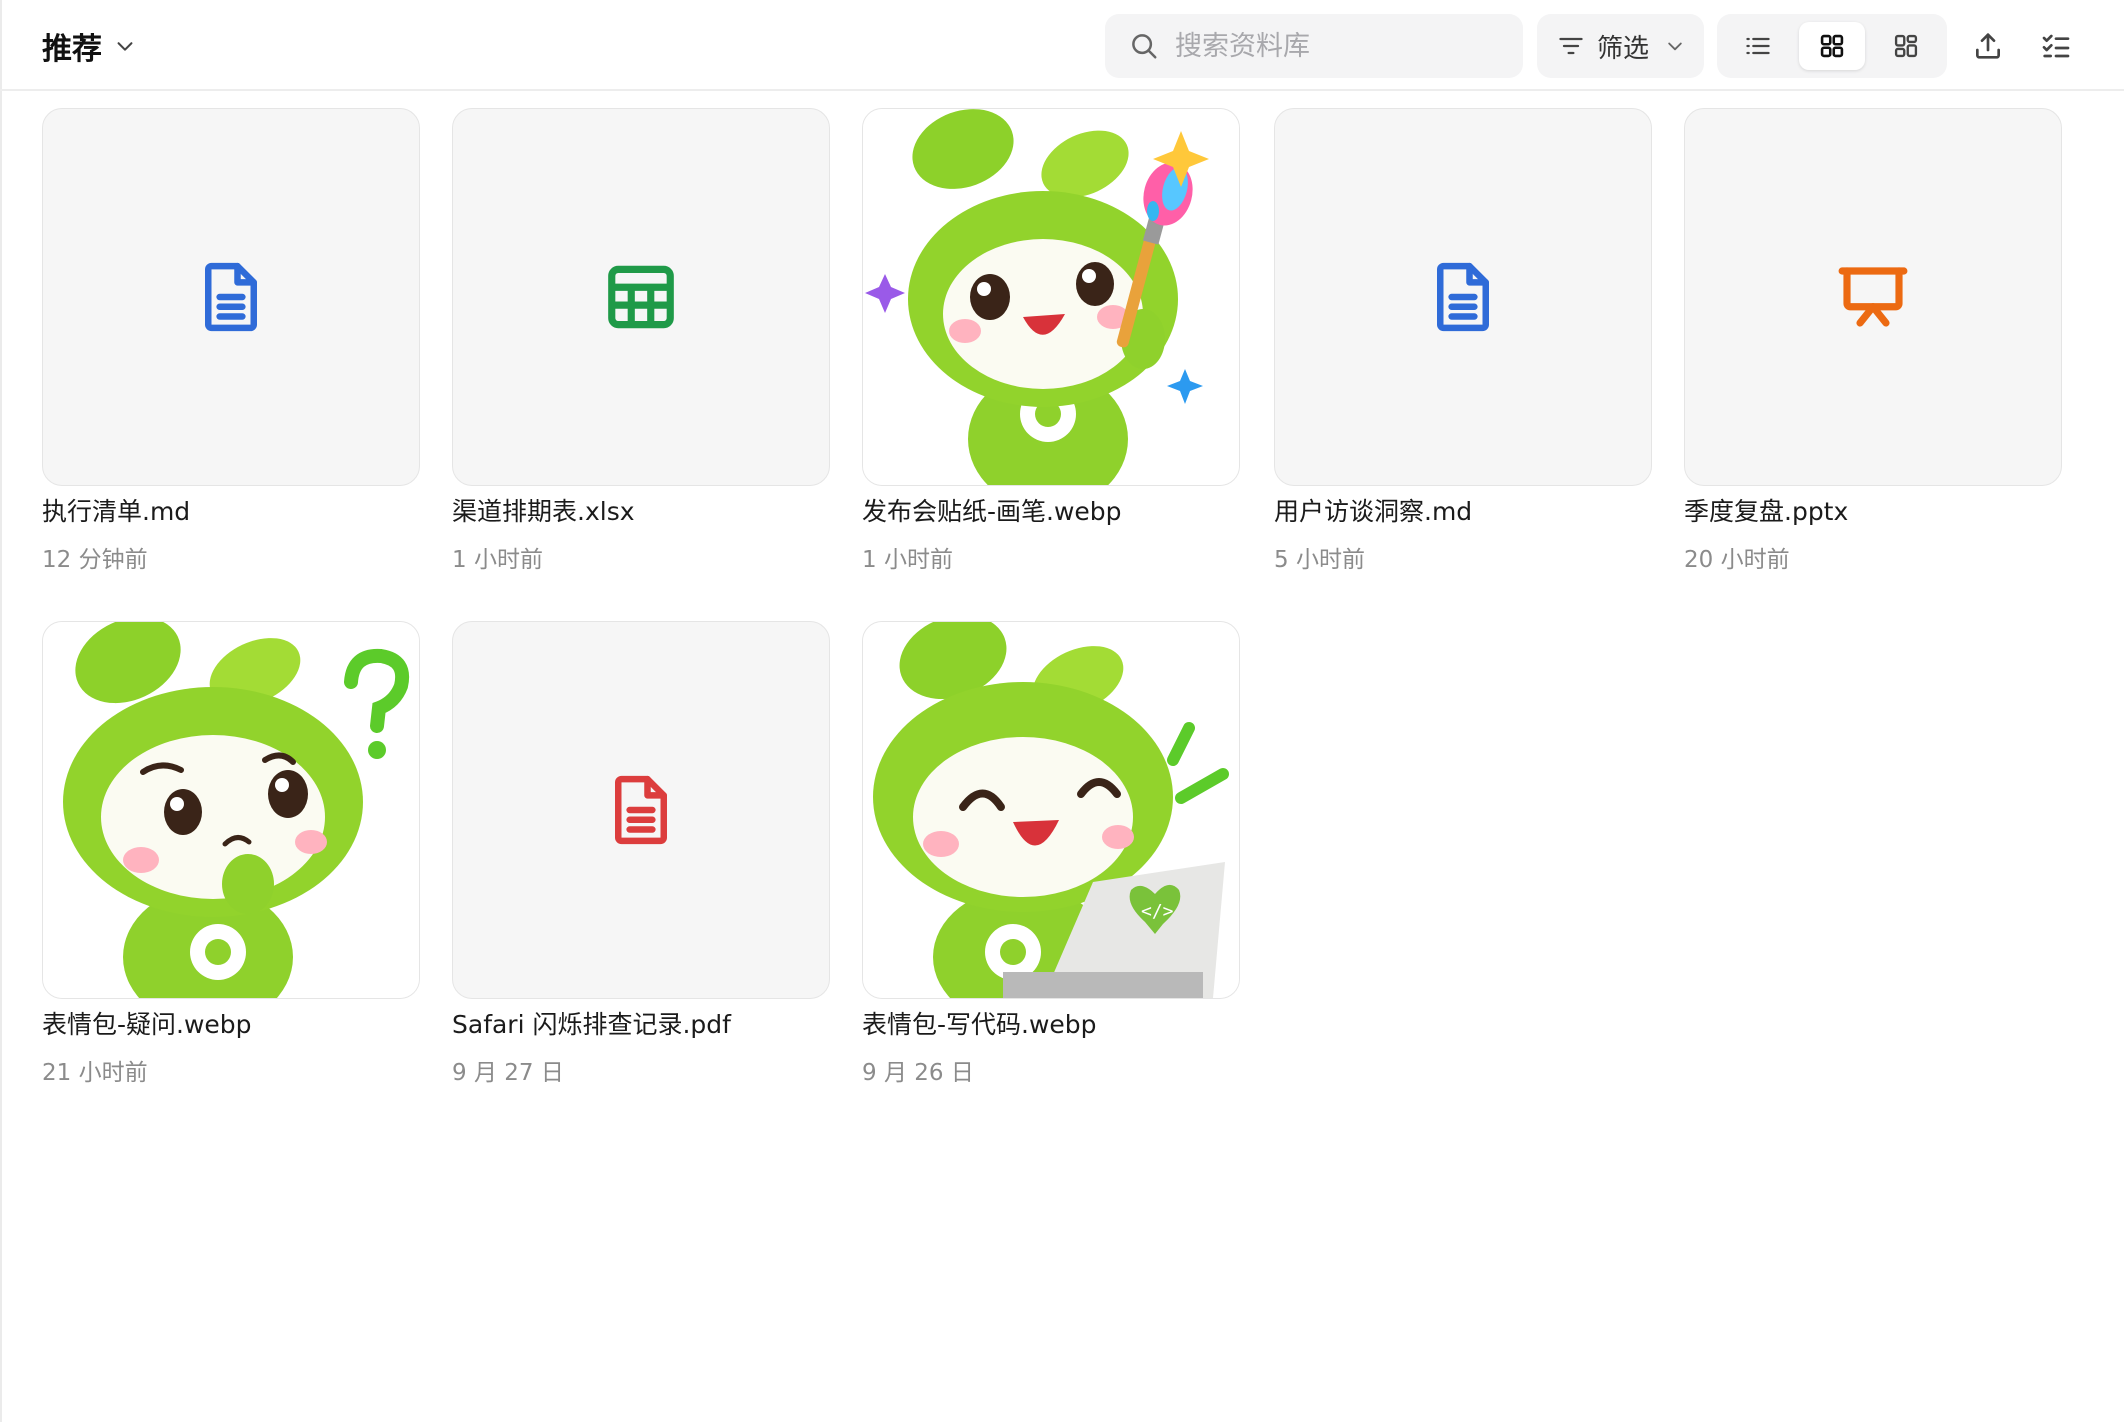 This screenshot has width=2124, height=1422. What do you see at coordinates (979, 1024) in the screenshot?
I see `file-name: 表情包-写代码.webp` at bounding box center [979, 1024].